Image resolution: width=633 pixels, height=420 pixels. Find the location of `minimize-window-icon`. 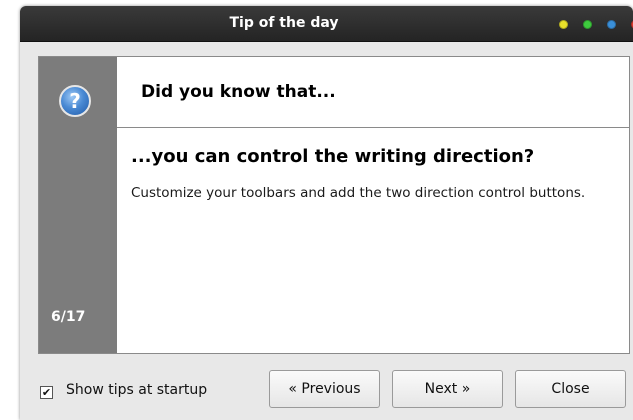

minimize-window-icon is located at coordinates (563, 24).